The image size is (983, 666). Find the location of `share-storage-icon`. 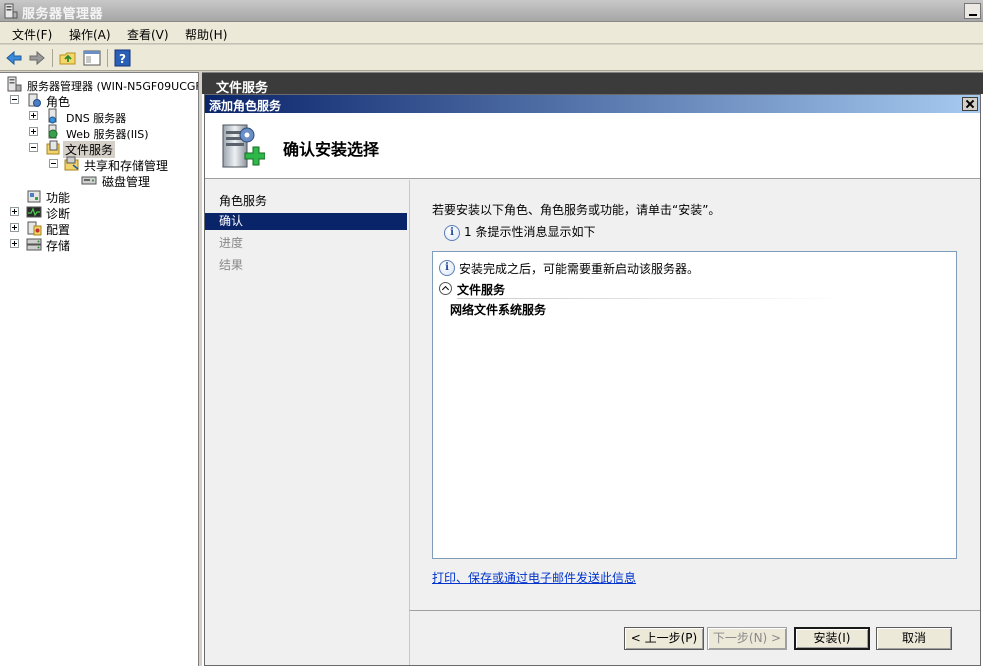

share-storage-icon is located at coordinates (71, 163).